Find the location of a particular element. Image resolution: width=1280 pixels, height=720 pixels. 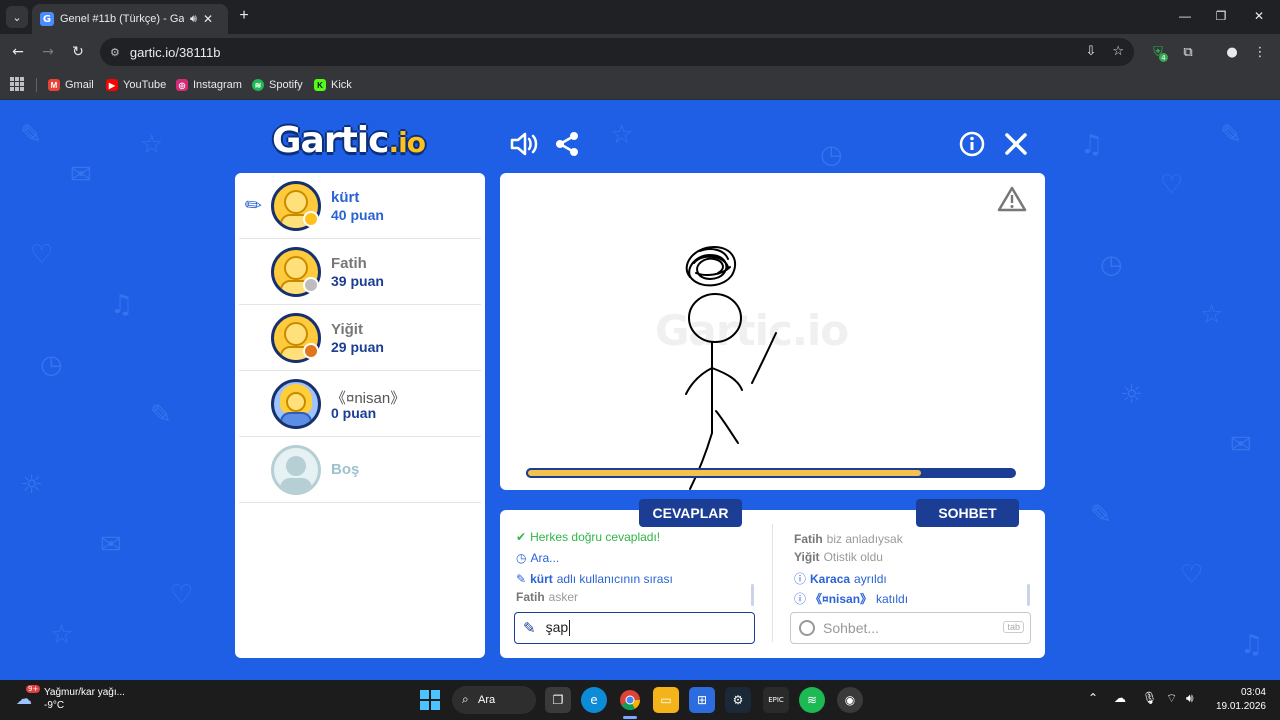

instagram-icon: ◎ is located at coordinates (182, 85).